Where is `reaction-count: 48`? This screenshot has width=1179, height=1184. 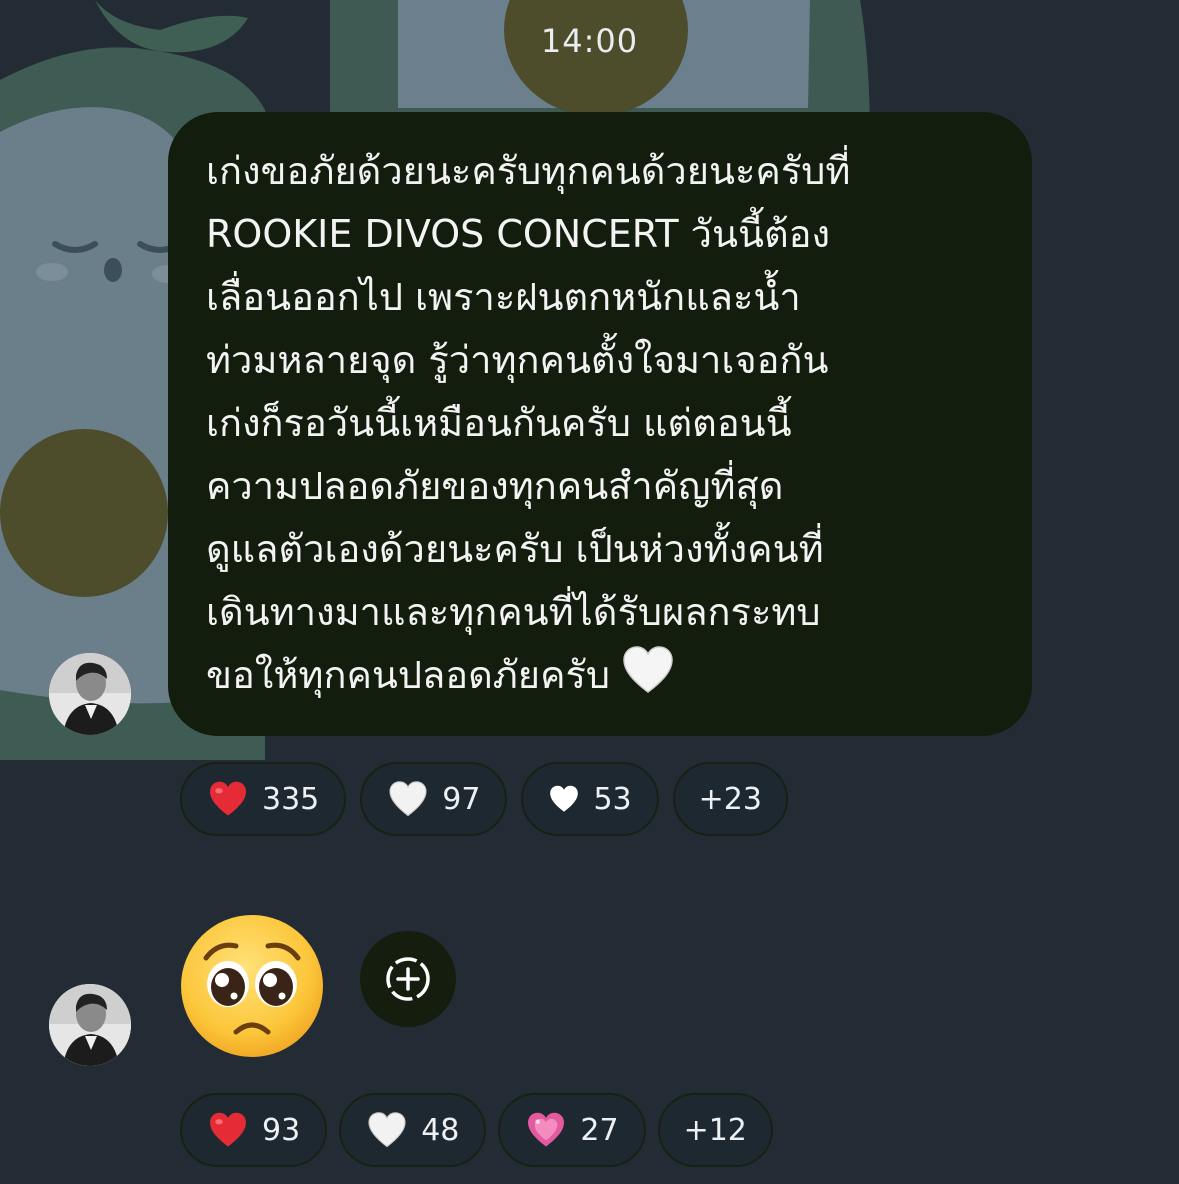 reaction-count: 48 is located at coordinates (440, 1130).